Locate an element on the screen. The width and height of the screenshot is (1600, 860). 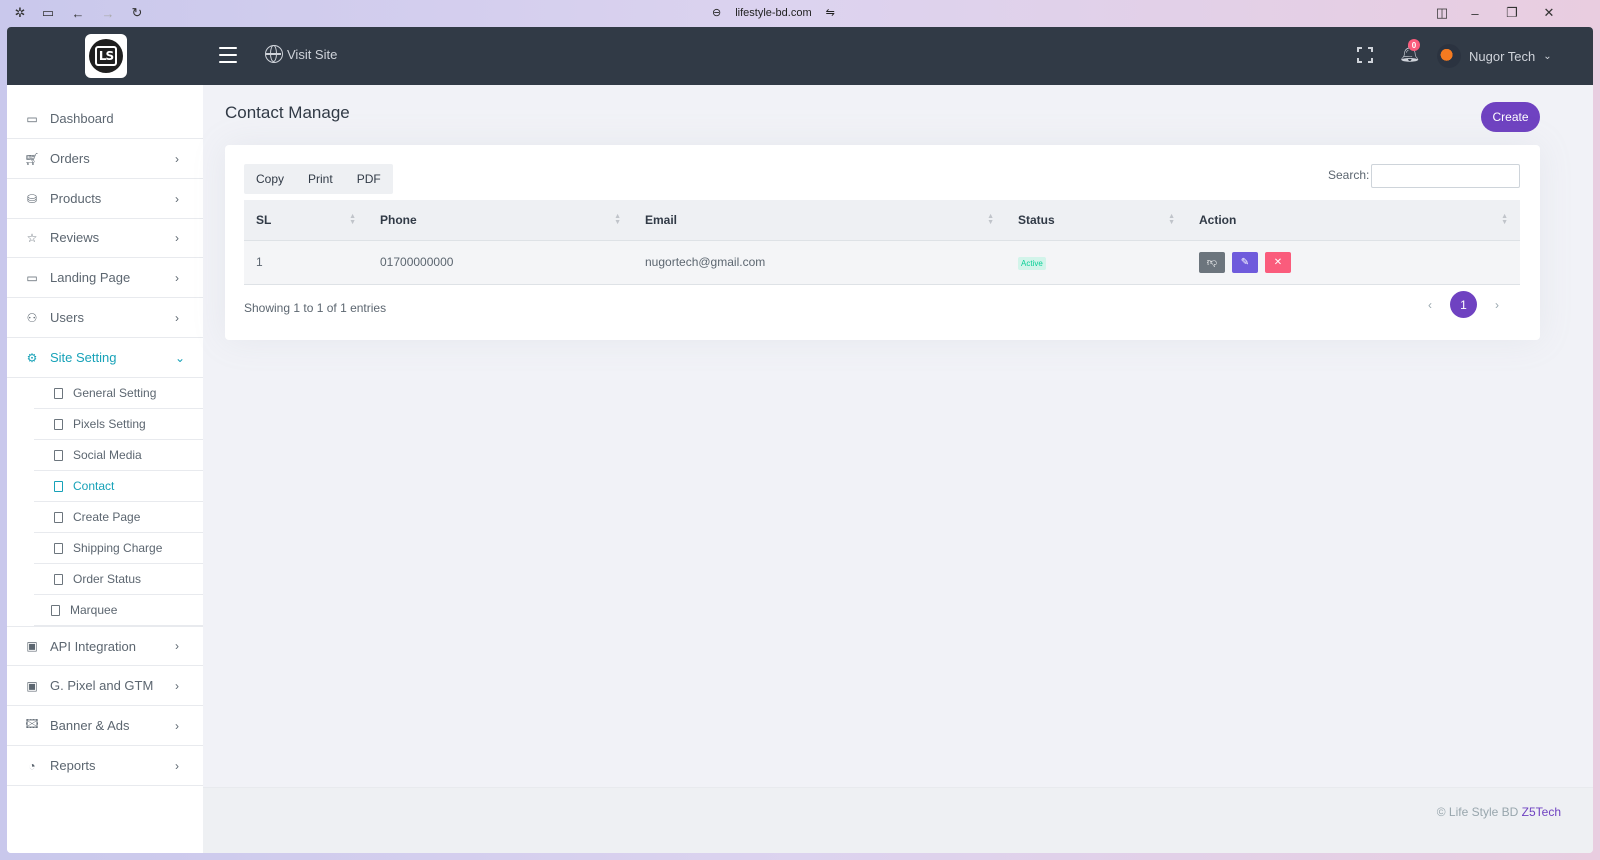
sidebar-item-label: Products is located at coordinates (76, 198).